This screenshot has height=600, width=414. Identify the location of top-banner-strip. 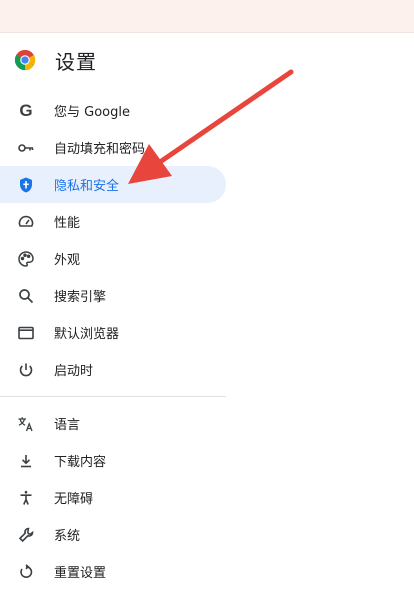
(207, 16).